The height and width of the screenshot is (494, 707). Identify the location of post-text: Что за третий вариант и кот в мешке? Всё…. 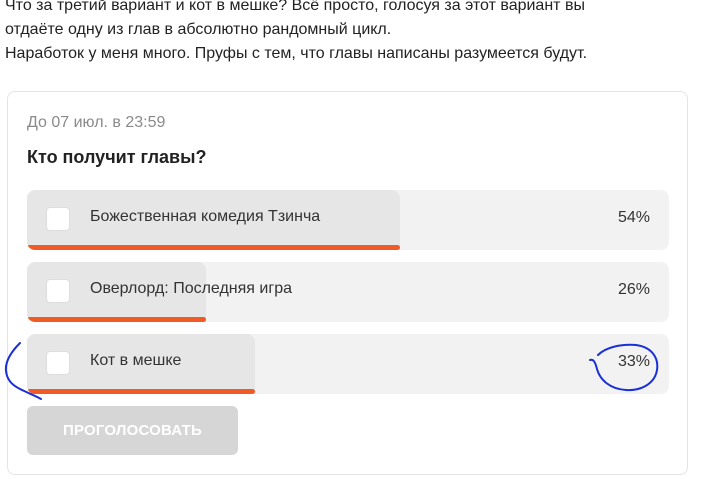
(350, 33).